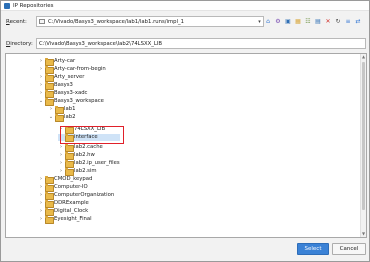 The width and height of the screenshot is (370, 262). I want to click on home-icon: ⌂, so click(268, 22).